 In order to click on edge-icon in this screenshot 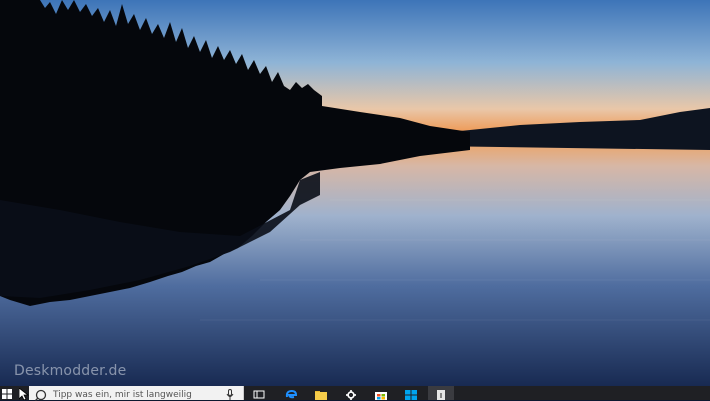, I will do `click(291, 394)`.